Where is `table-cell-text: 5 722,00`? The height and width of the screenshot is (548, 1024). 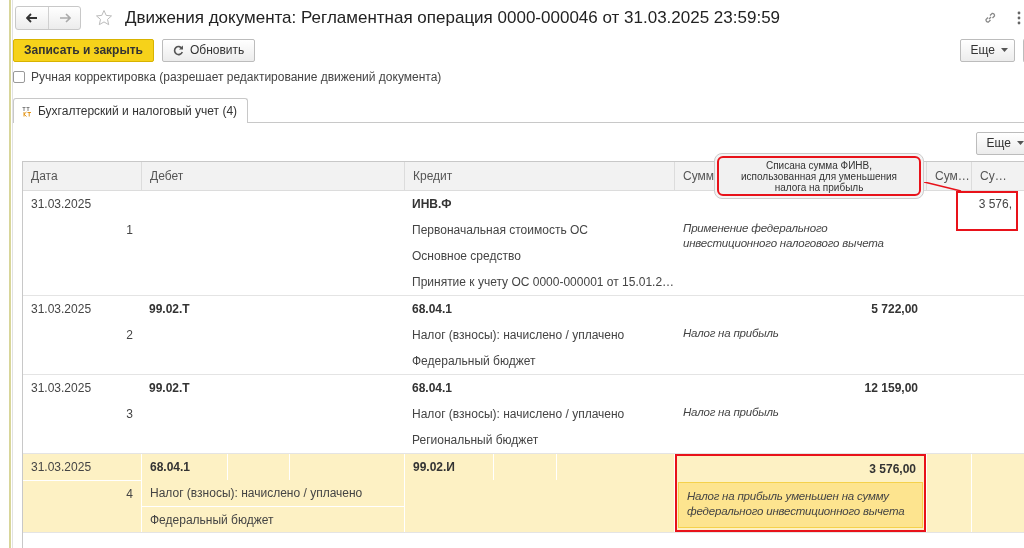
table-cell-text: 5 722,00 is located at coordinates (894, 309).